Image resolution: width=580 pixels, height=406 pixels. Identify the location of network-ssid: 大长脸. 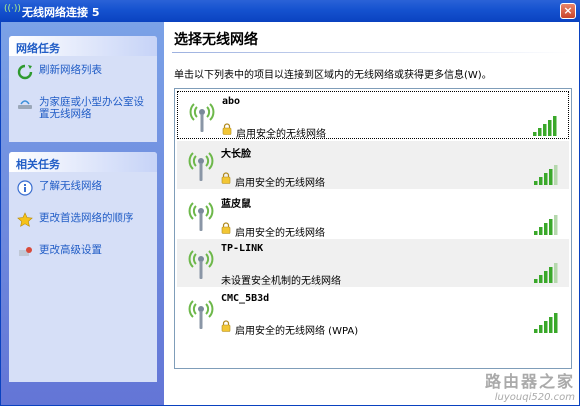
(236, 154).